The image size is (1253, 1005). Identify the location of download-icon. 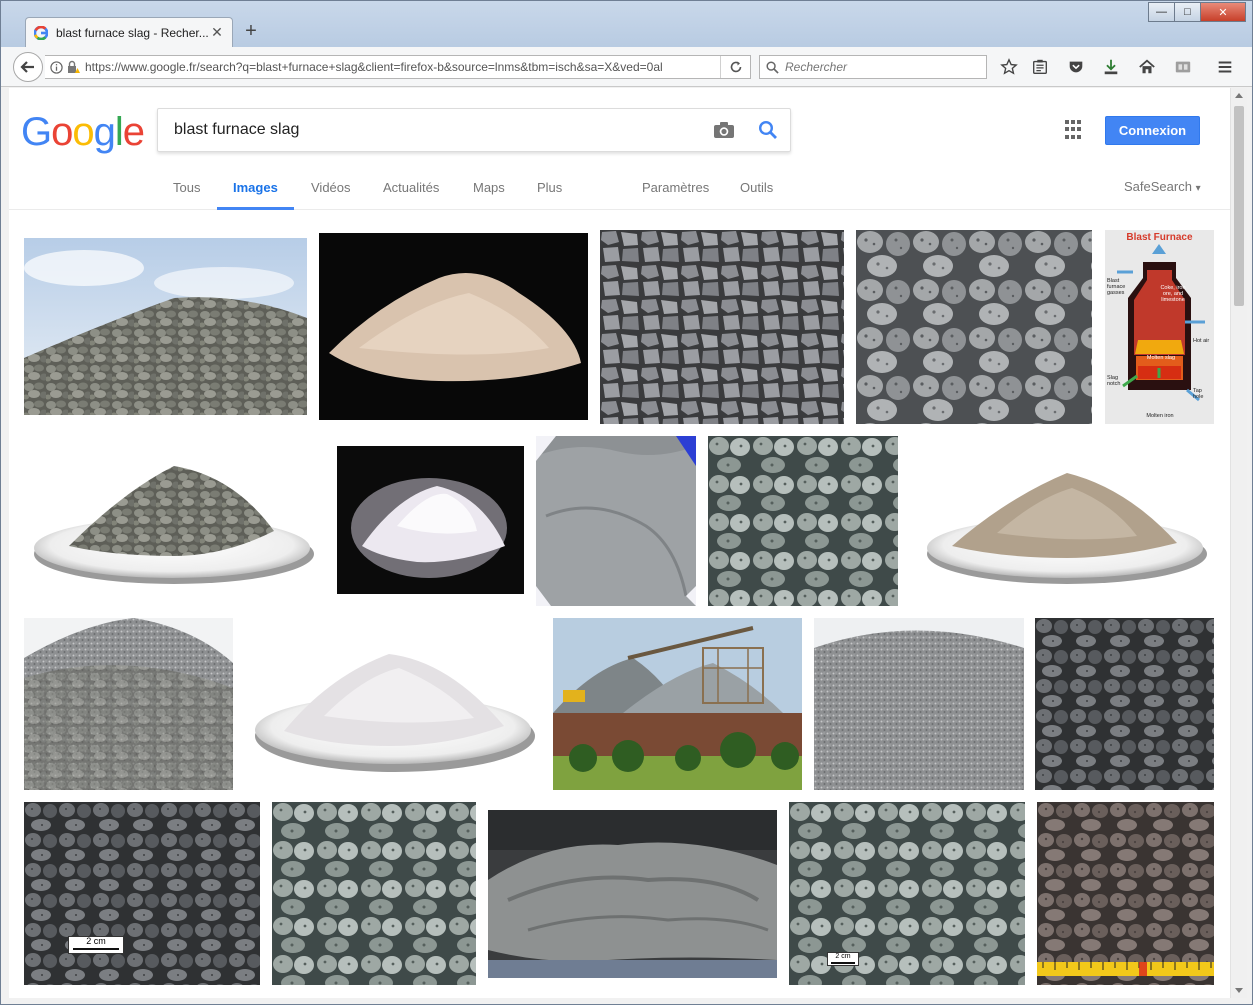
(1111, 67).